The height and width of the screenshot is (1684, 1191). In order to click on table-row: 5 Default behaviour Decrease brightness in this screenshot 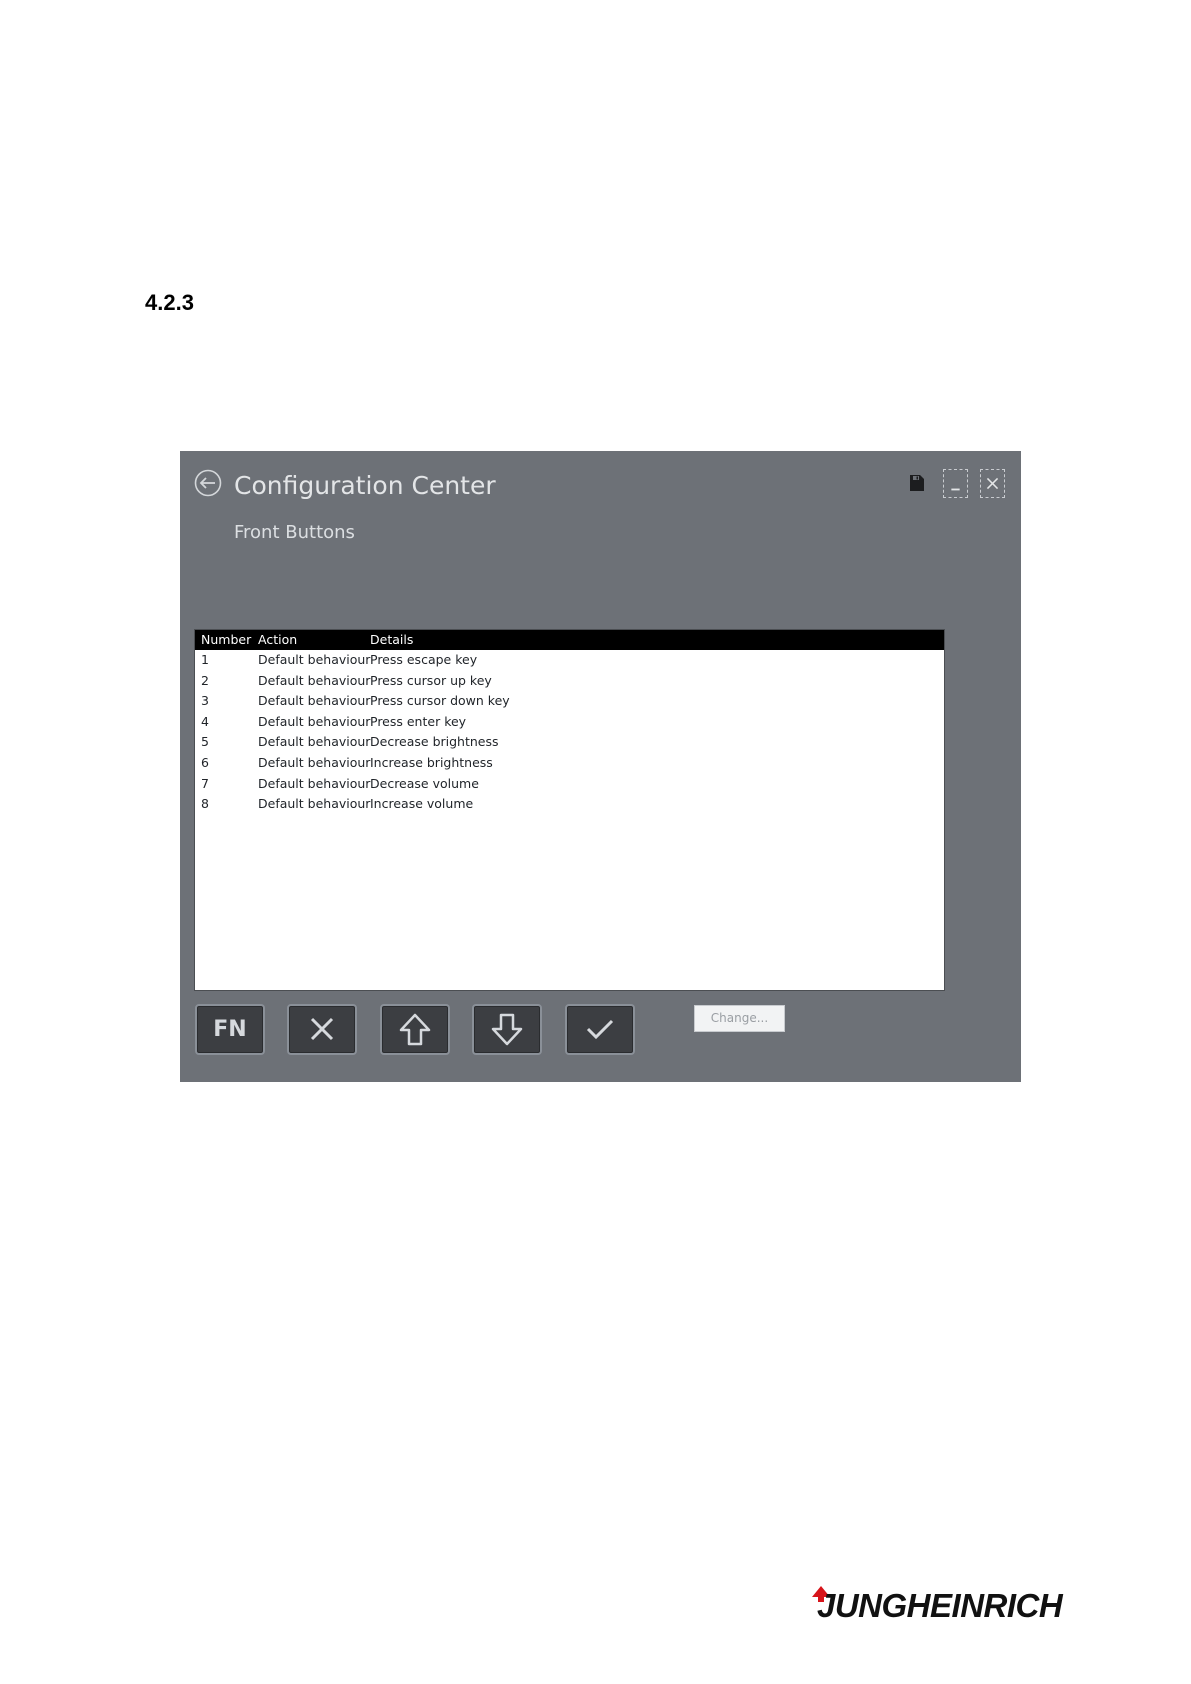, I will do `click(569, 742)`.